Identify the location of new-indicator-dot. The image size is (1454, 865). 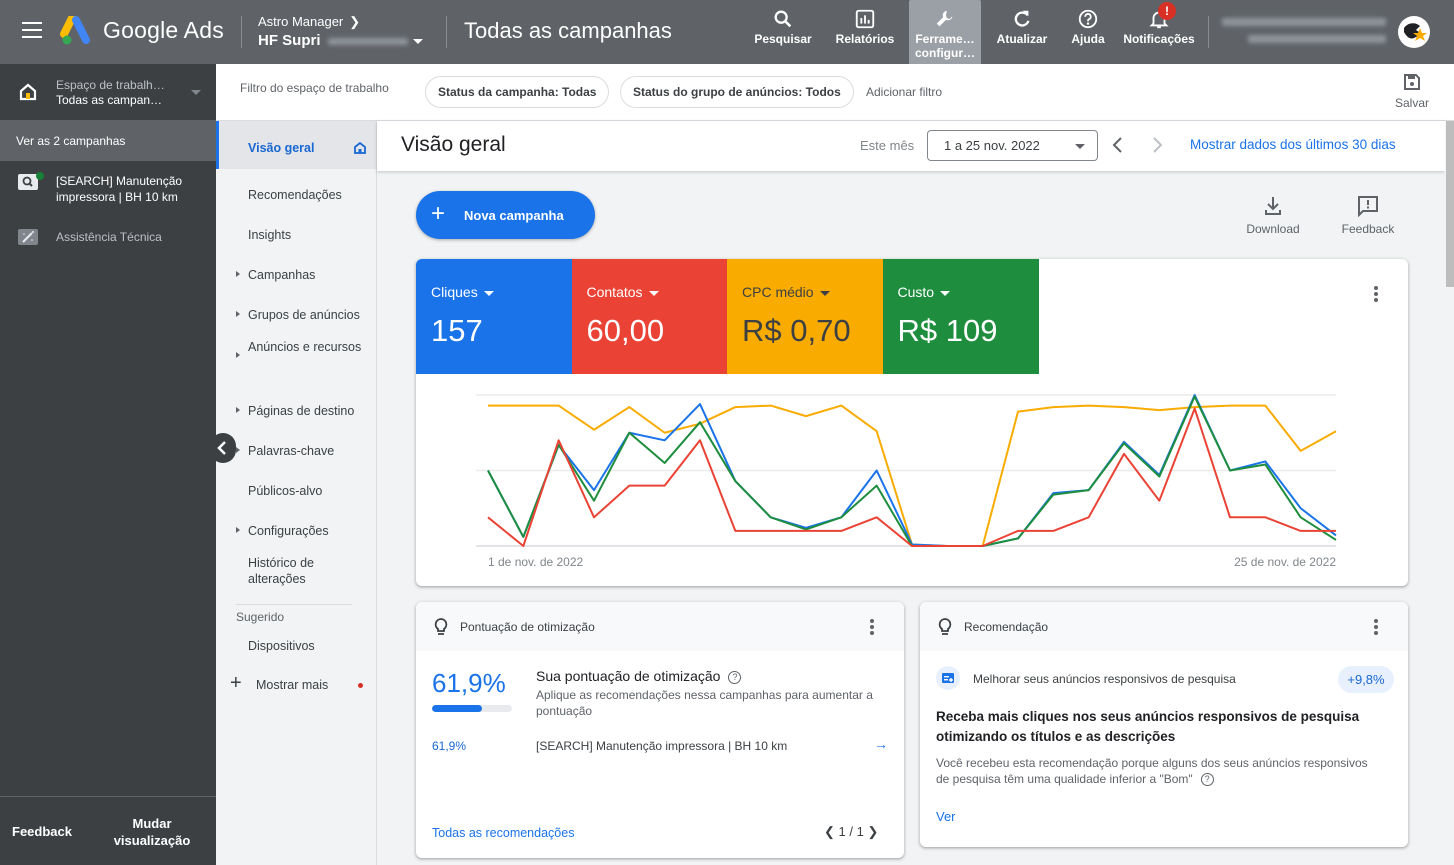
(360, 685).